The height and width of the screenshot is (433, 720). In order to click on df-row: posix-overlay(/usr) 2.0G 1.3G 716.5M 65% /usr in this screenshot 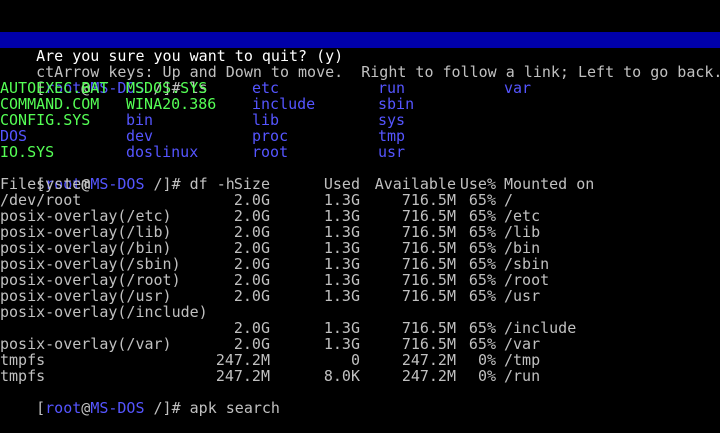, I will do `click(360, 296)`.